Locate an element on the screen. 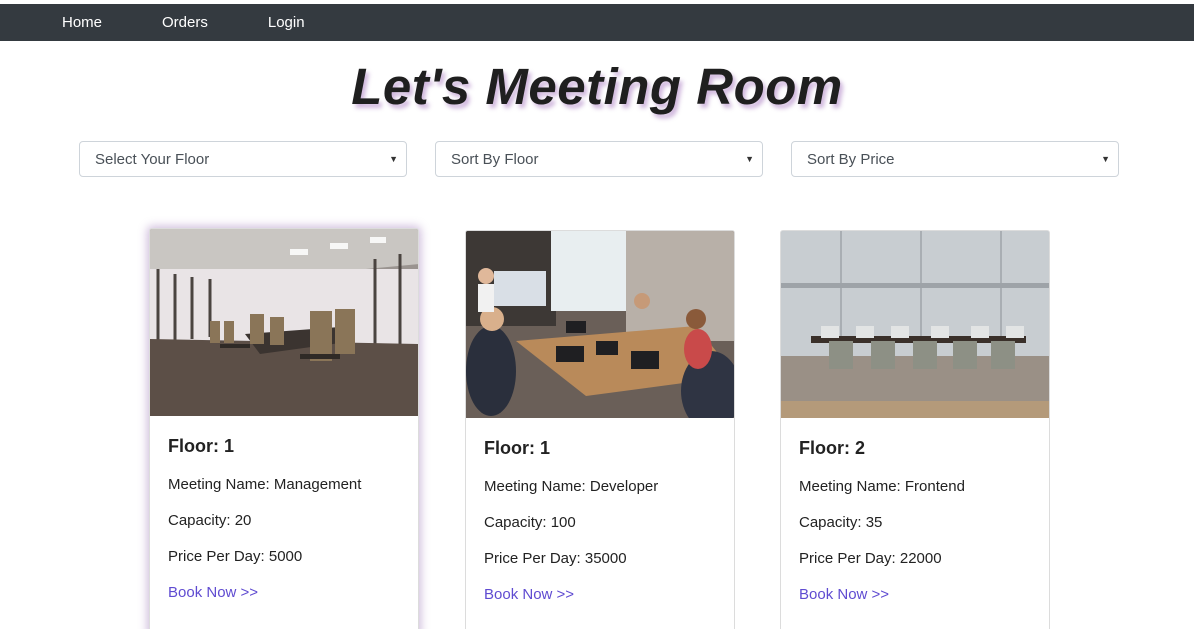  room-photo-developer is located at coordinates (600, 324).